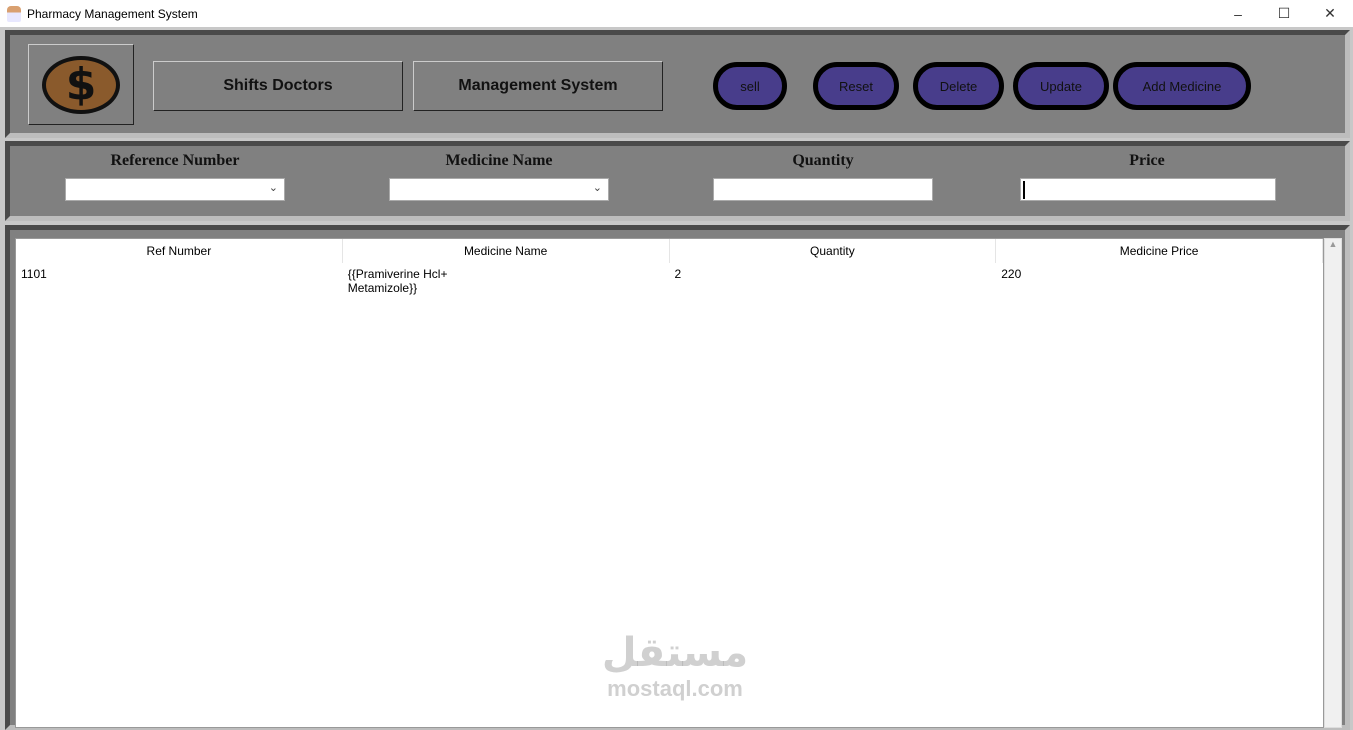  Describe the element at coordinates (538, 86) in the screenshot. I see `management-system-button: Management System` at that location.